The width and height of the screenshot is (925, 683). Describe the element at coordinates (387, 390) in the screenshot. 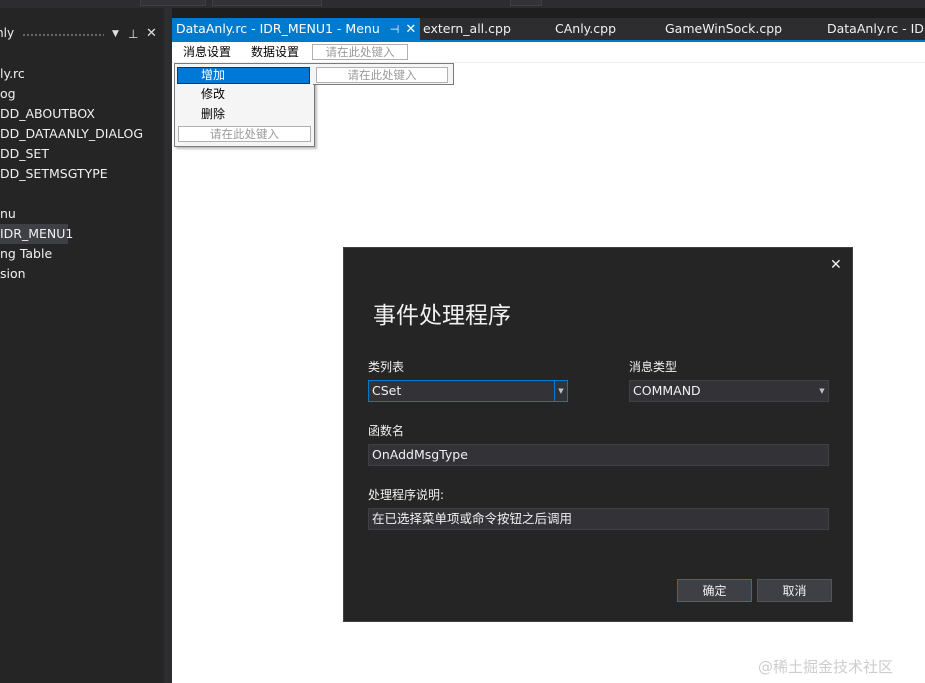

I see `class-list-value: CSet` at that location.